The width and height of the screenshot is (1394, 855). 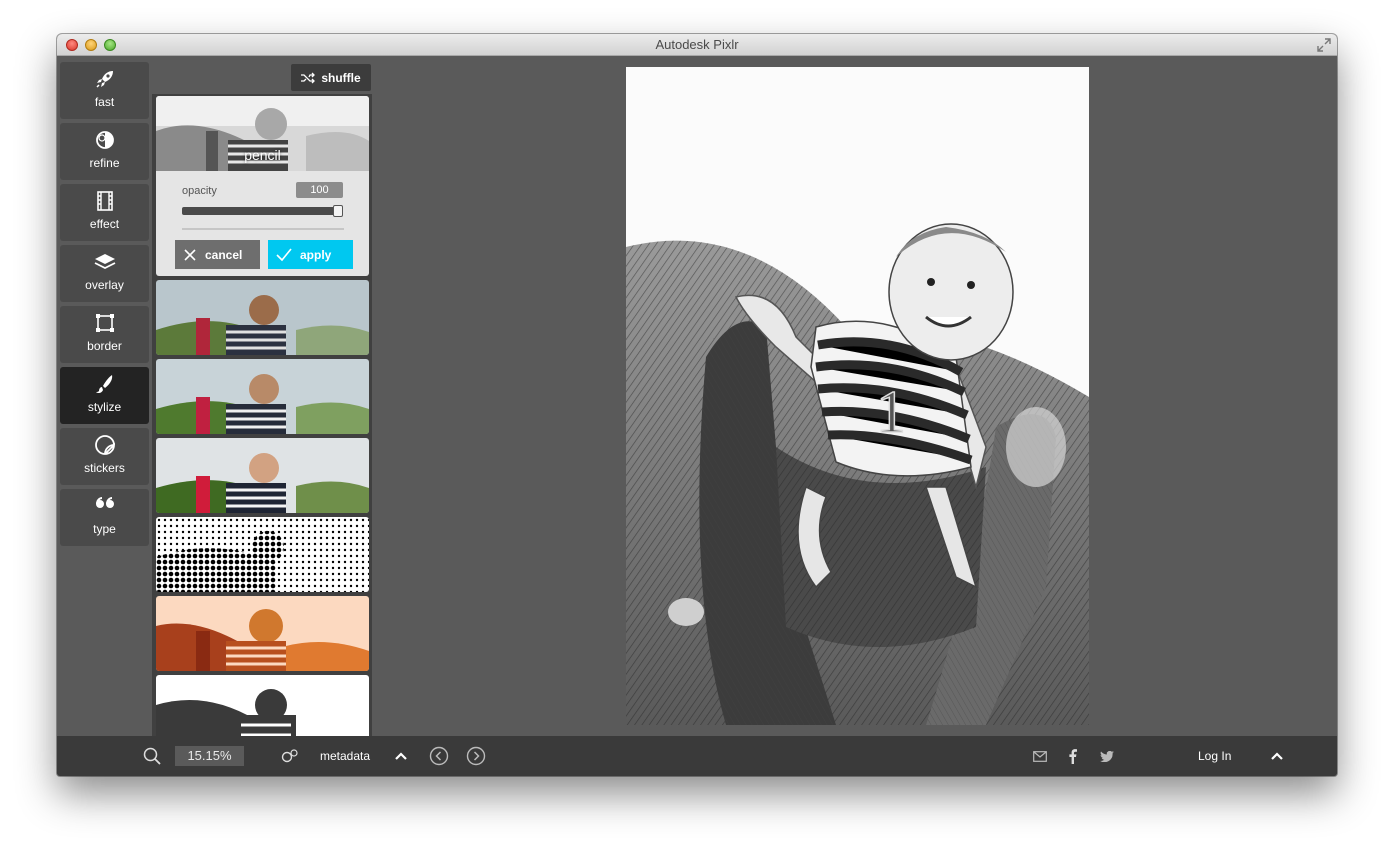 I want to click on chevron-left-circle-icon, so click(x=439, y=756).